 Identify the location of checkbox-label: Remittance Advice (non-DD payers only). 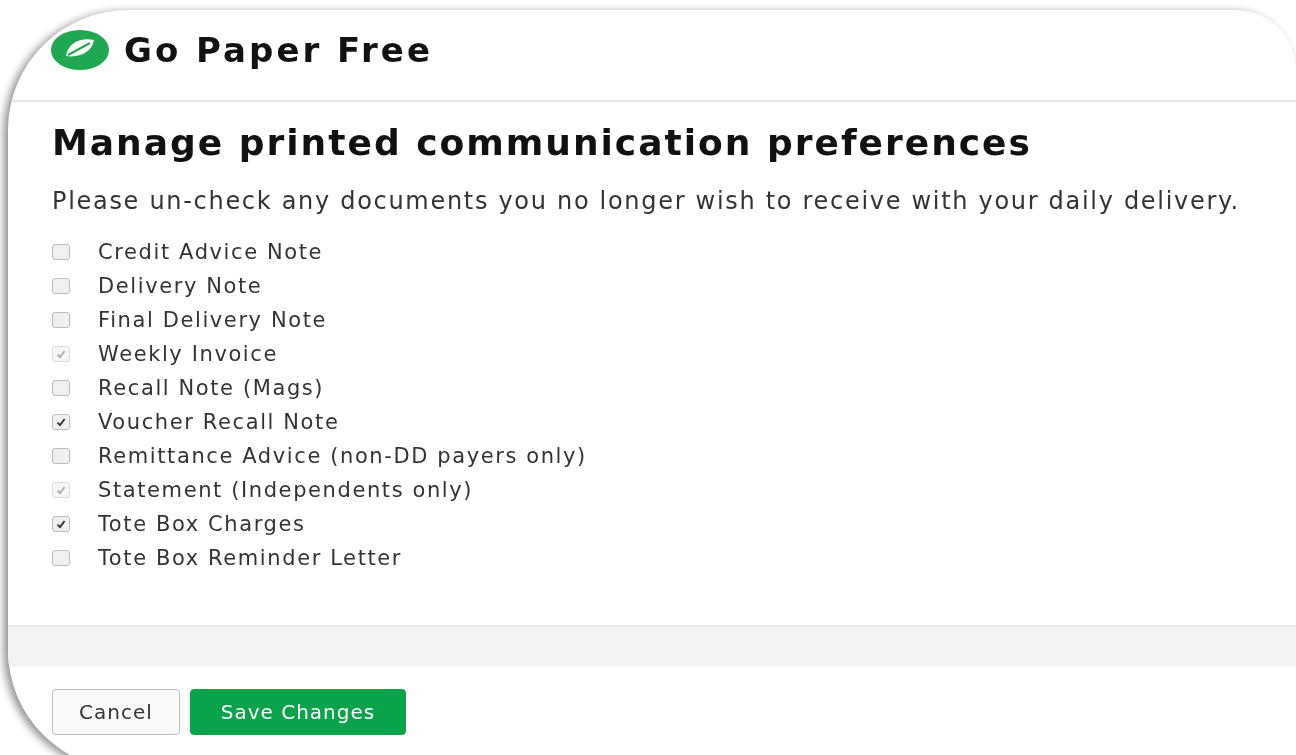
(342, 456).